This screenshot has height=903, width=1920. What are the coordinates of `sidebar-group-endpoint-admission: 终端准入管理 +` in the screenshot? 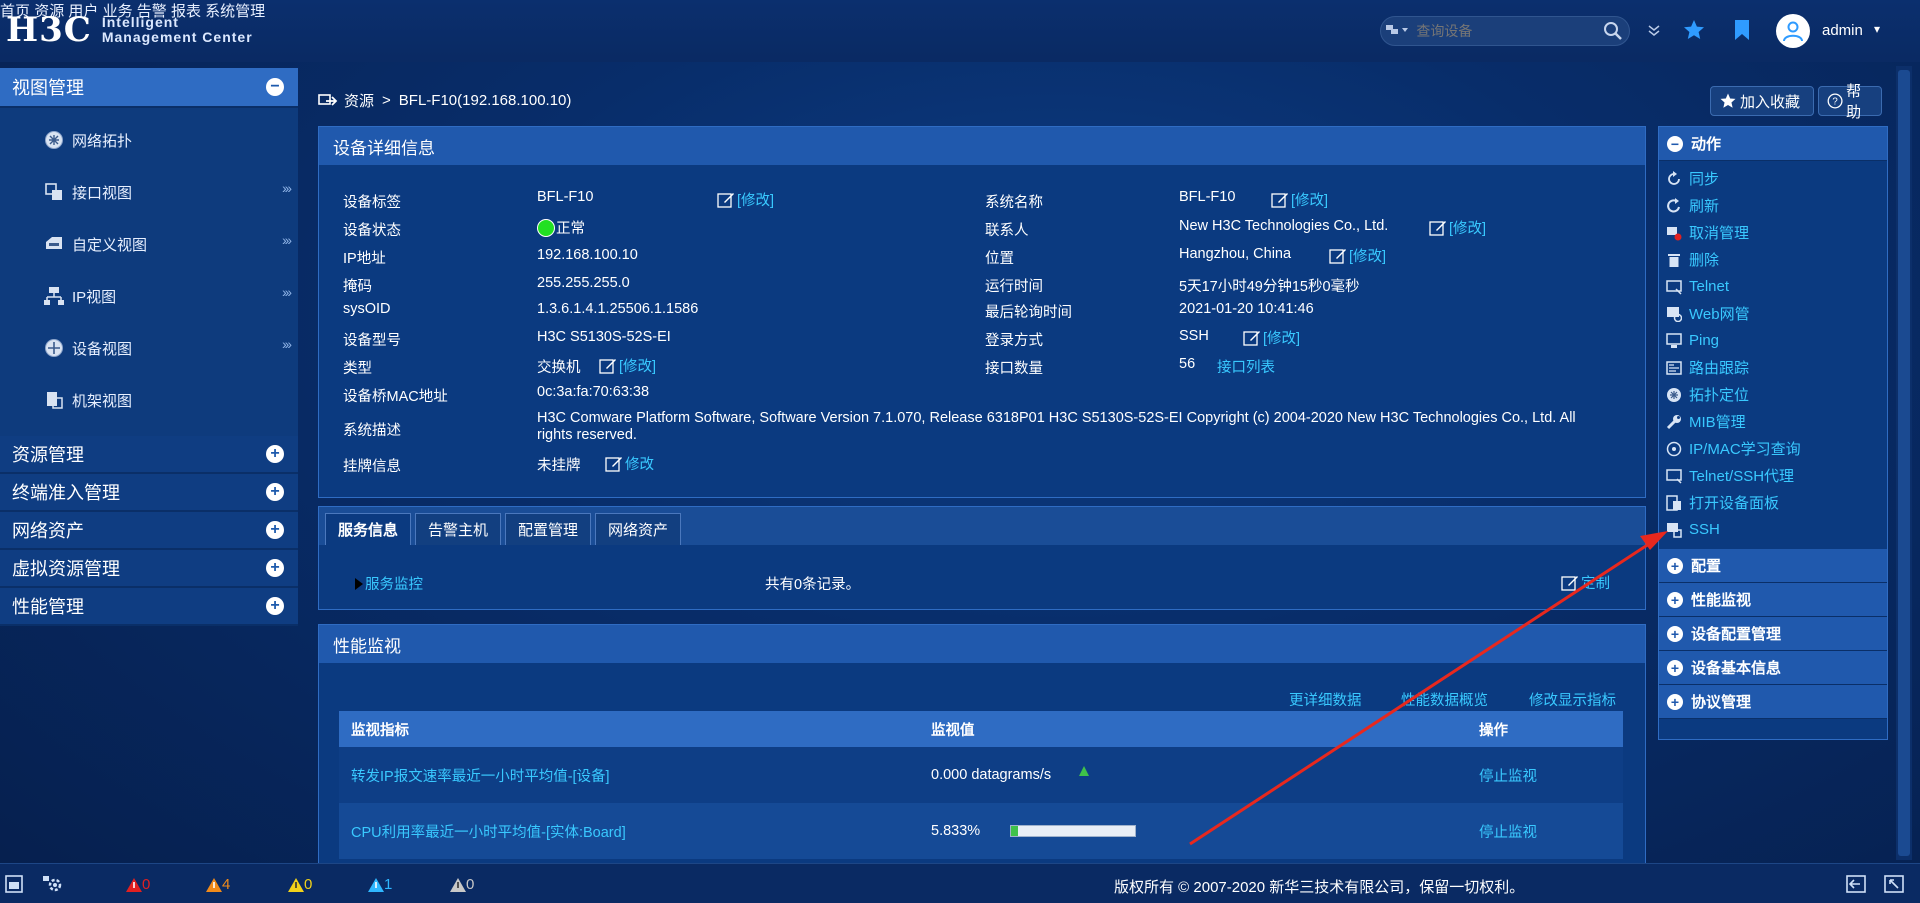 It's located at (149, 493).